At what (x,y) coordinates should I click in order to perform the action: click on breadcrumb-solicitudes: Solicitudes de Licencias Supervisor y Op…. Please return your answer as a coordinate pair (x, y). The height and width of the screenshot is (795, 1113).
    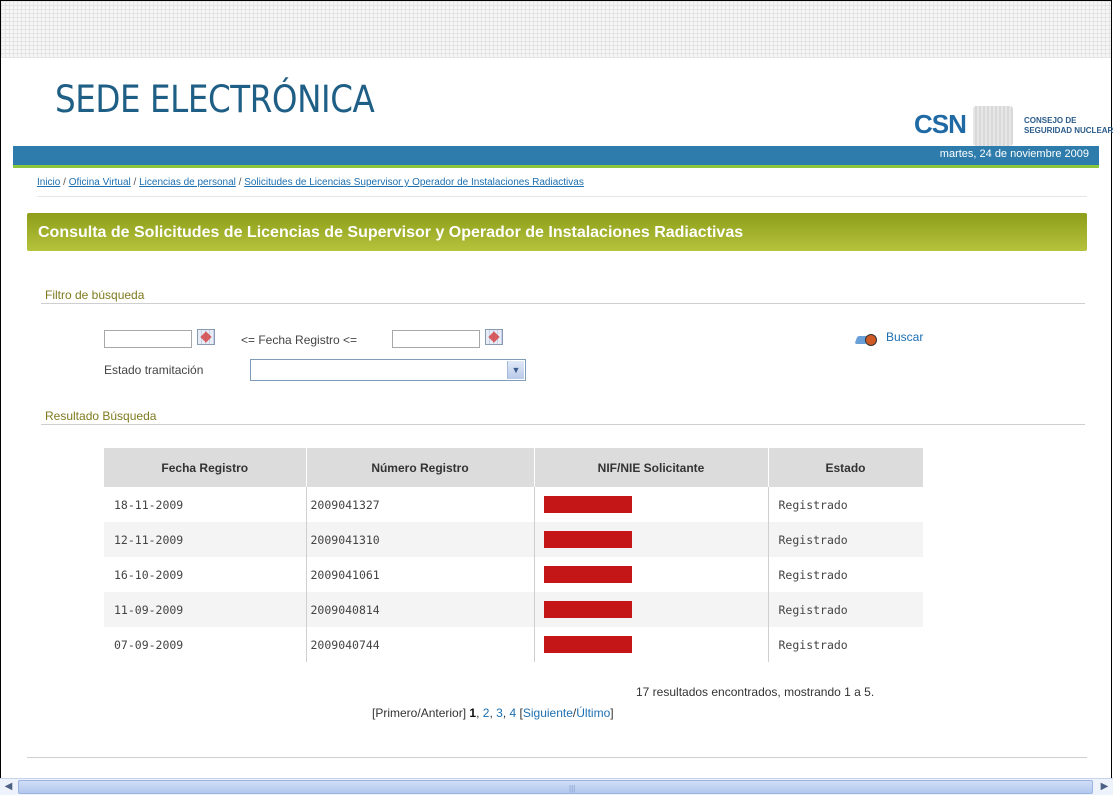
    Looking at the image, I should click on (414, 182).